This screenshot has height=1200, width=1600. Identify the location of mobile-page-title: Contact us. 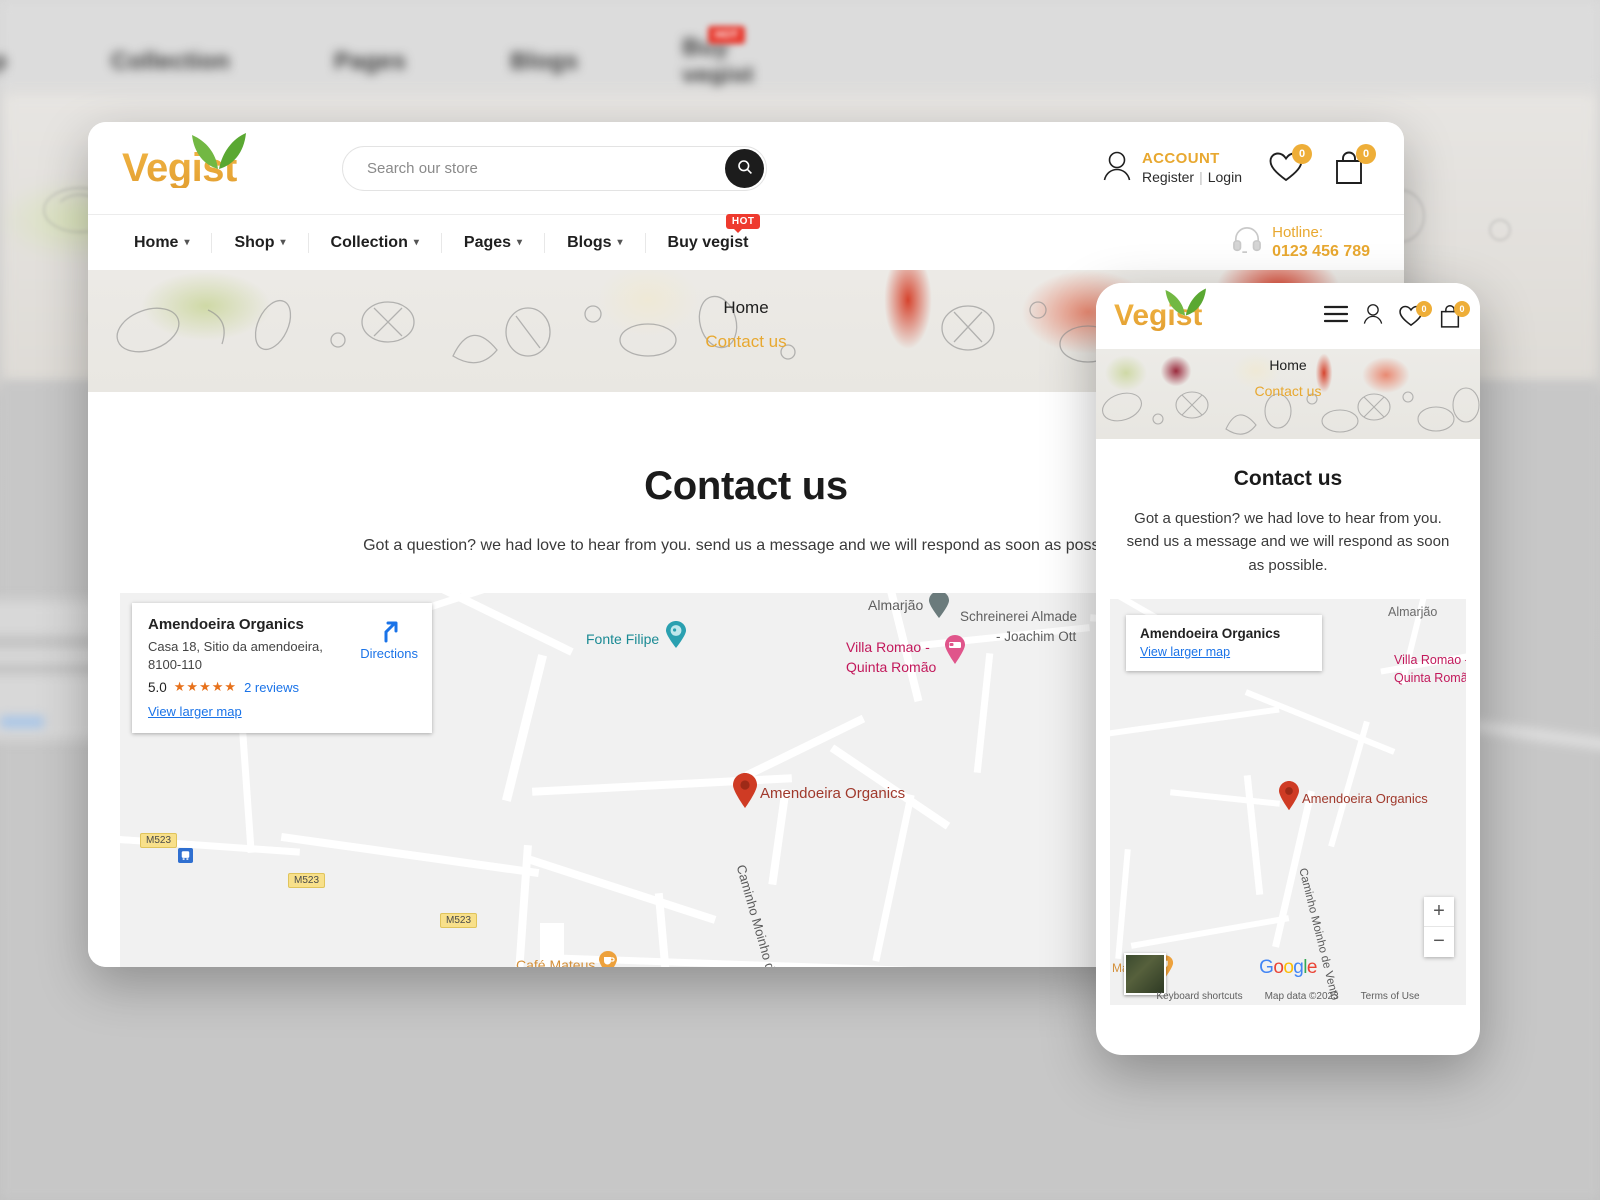
(1288, 478).